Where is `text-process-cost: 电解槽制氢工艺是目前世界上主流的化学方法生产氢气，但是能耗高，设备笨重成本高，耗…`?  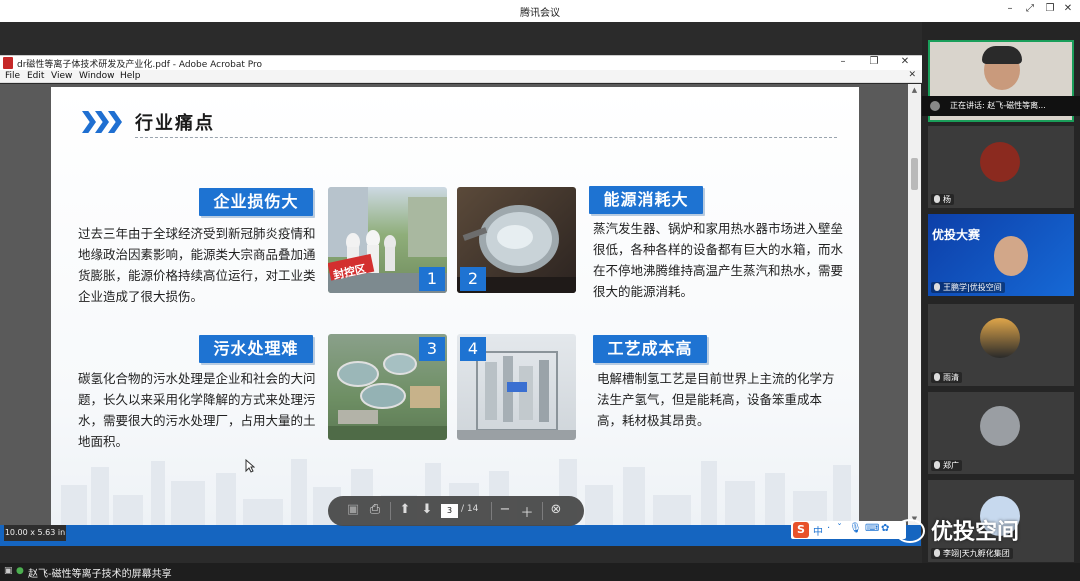
text-process-cost: 电解槽制氢工艺是目前世界上主流的化学方法生产氢气，但是能耗高，设备笨重成本高，耗… is located at coordinates (716, 399).